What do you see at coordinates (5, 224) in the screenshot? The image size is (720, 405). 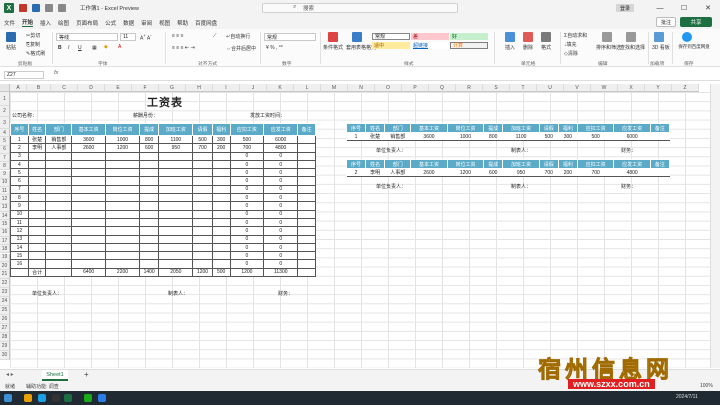 I see `row-header: 15` at bounding box center [5, 224].